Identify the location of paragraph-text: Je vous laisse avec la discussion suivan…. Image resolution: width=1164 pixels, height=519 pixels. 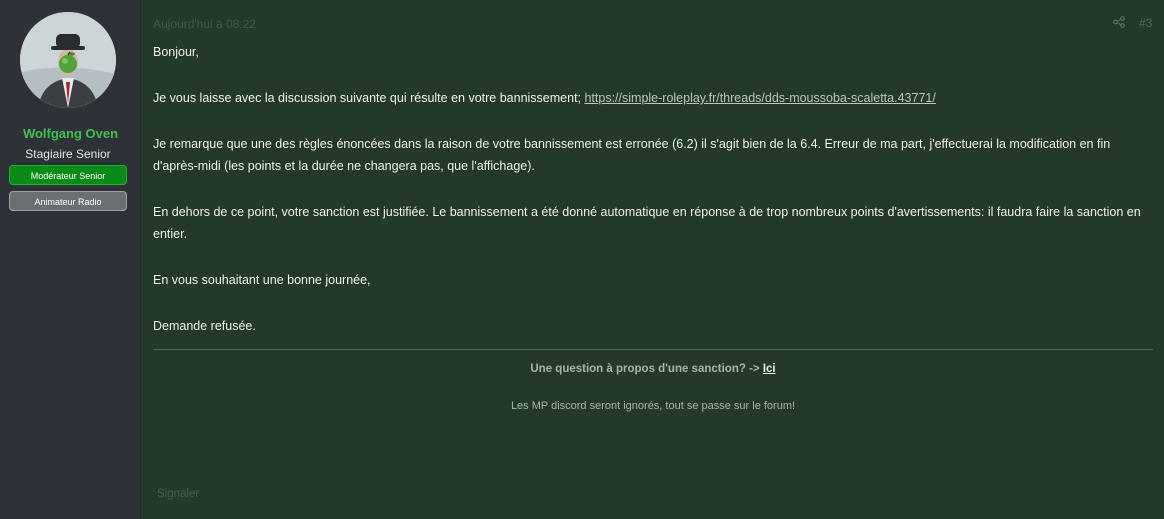
(369, 98).